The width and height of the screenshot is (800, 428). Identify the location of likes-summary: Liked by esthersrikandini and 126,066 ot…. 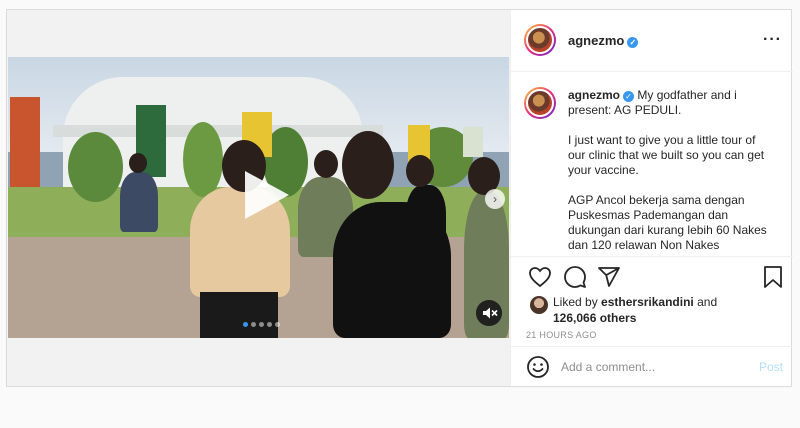
(635, 310).